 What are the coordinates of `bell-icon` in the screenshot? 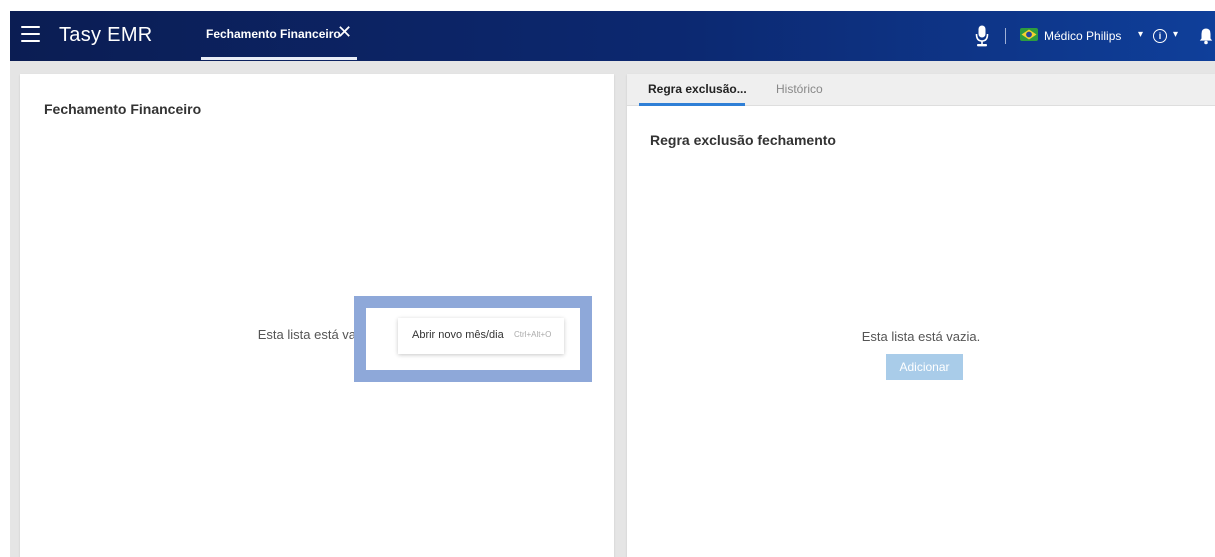 It's located at (1206, 36).